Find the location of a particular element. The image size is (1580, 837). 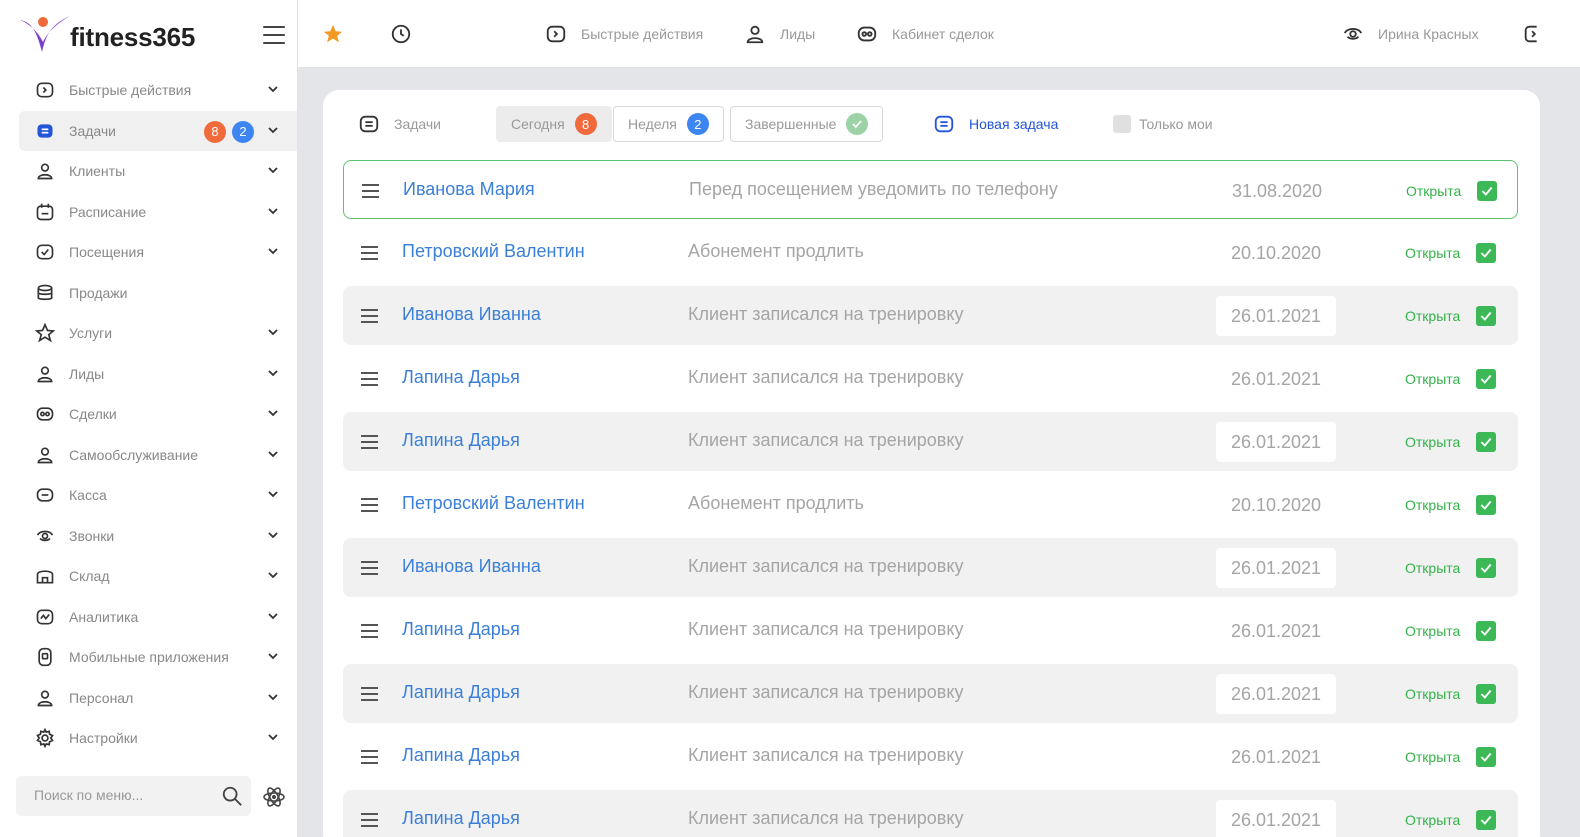

favorites-button is located at coordinates (333, 34).